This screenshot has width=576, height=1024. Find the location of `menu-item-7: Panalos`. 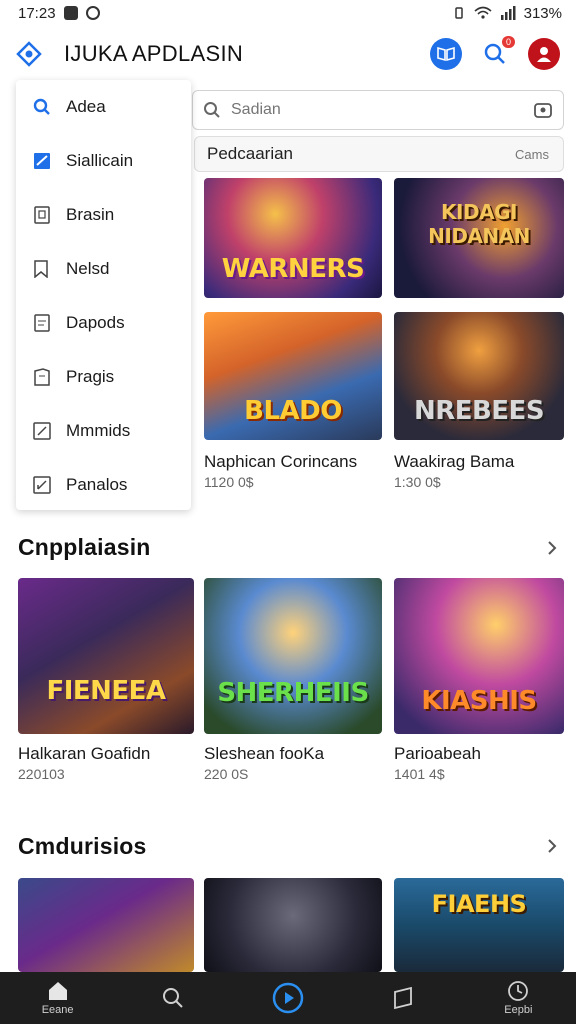

menu-item-7: Panalos is located at coordinates (103, 485).